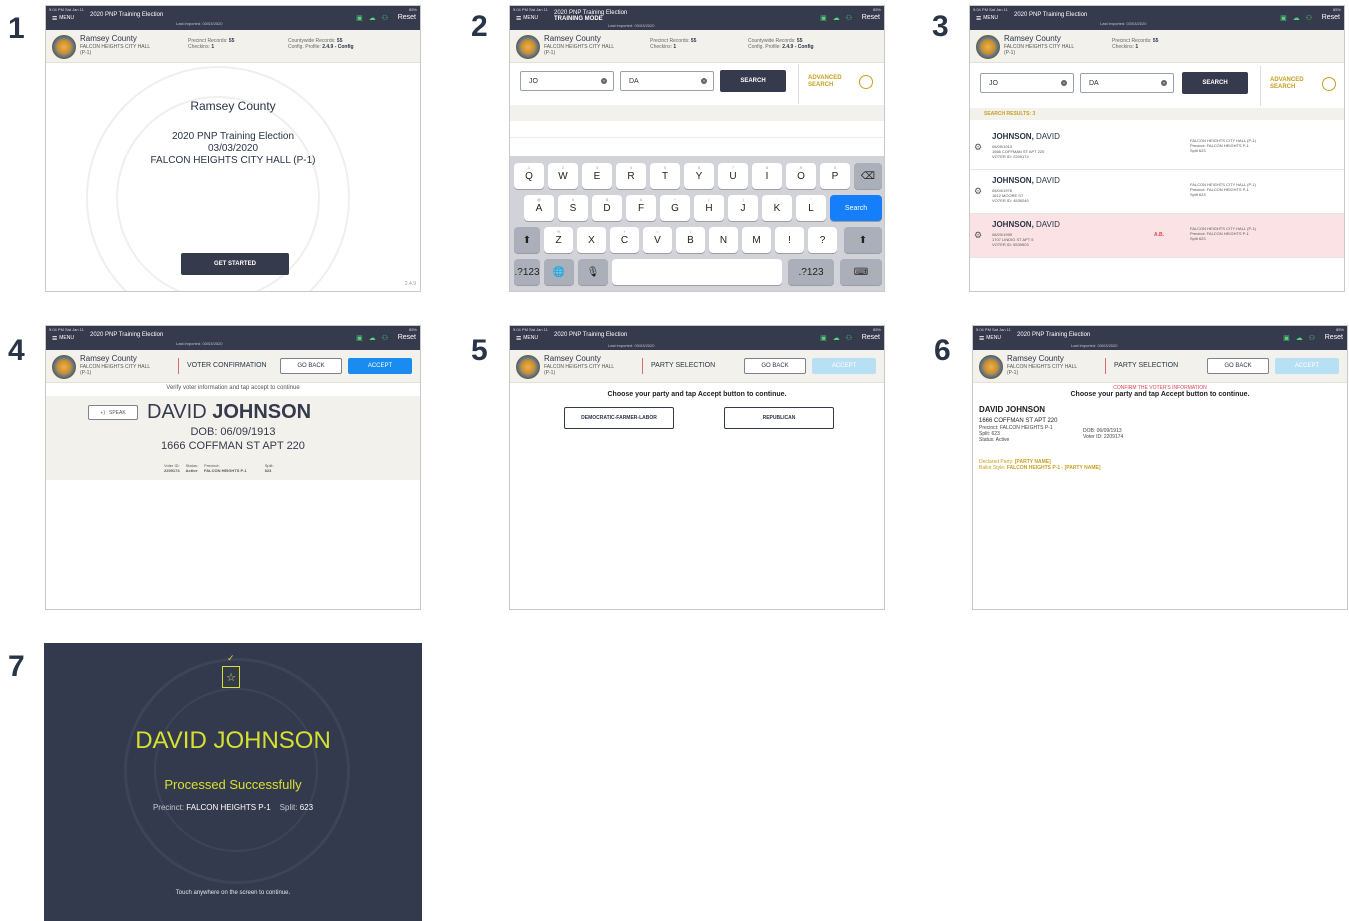  Describe the element at coordinates (563, 176) in the screenshot. I see `key-w: 2W` at that location.